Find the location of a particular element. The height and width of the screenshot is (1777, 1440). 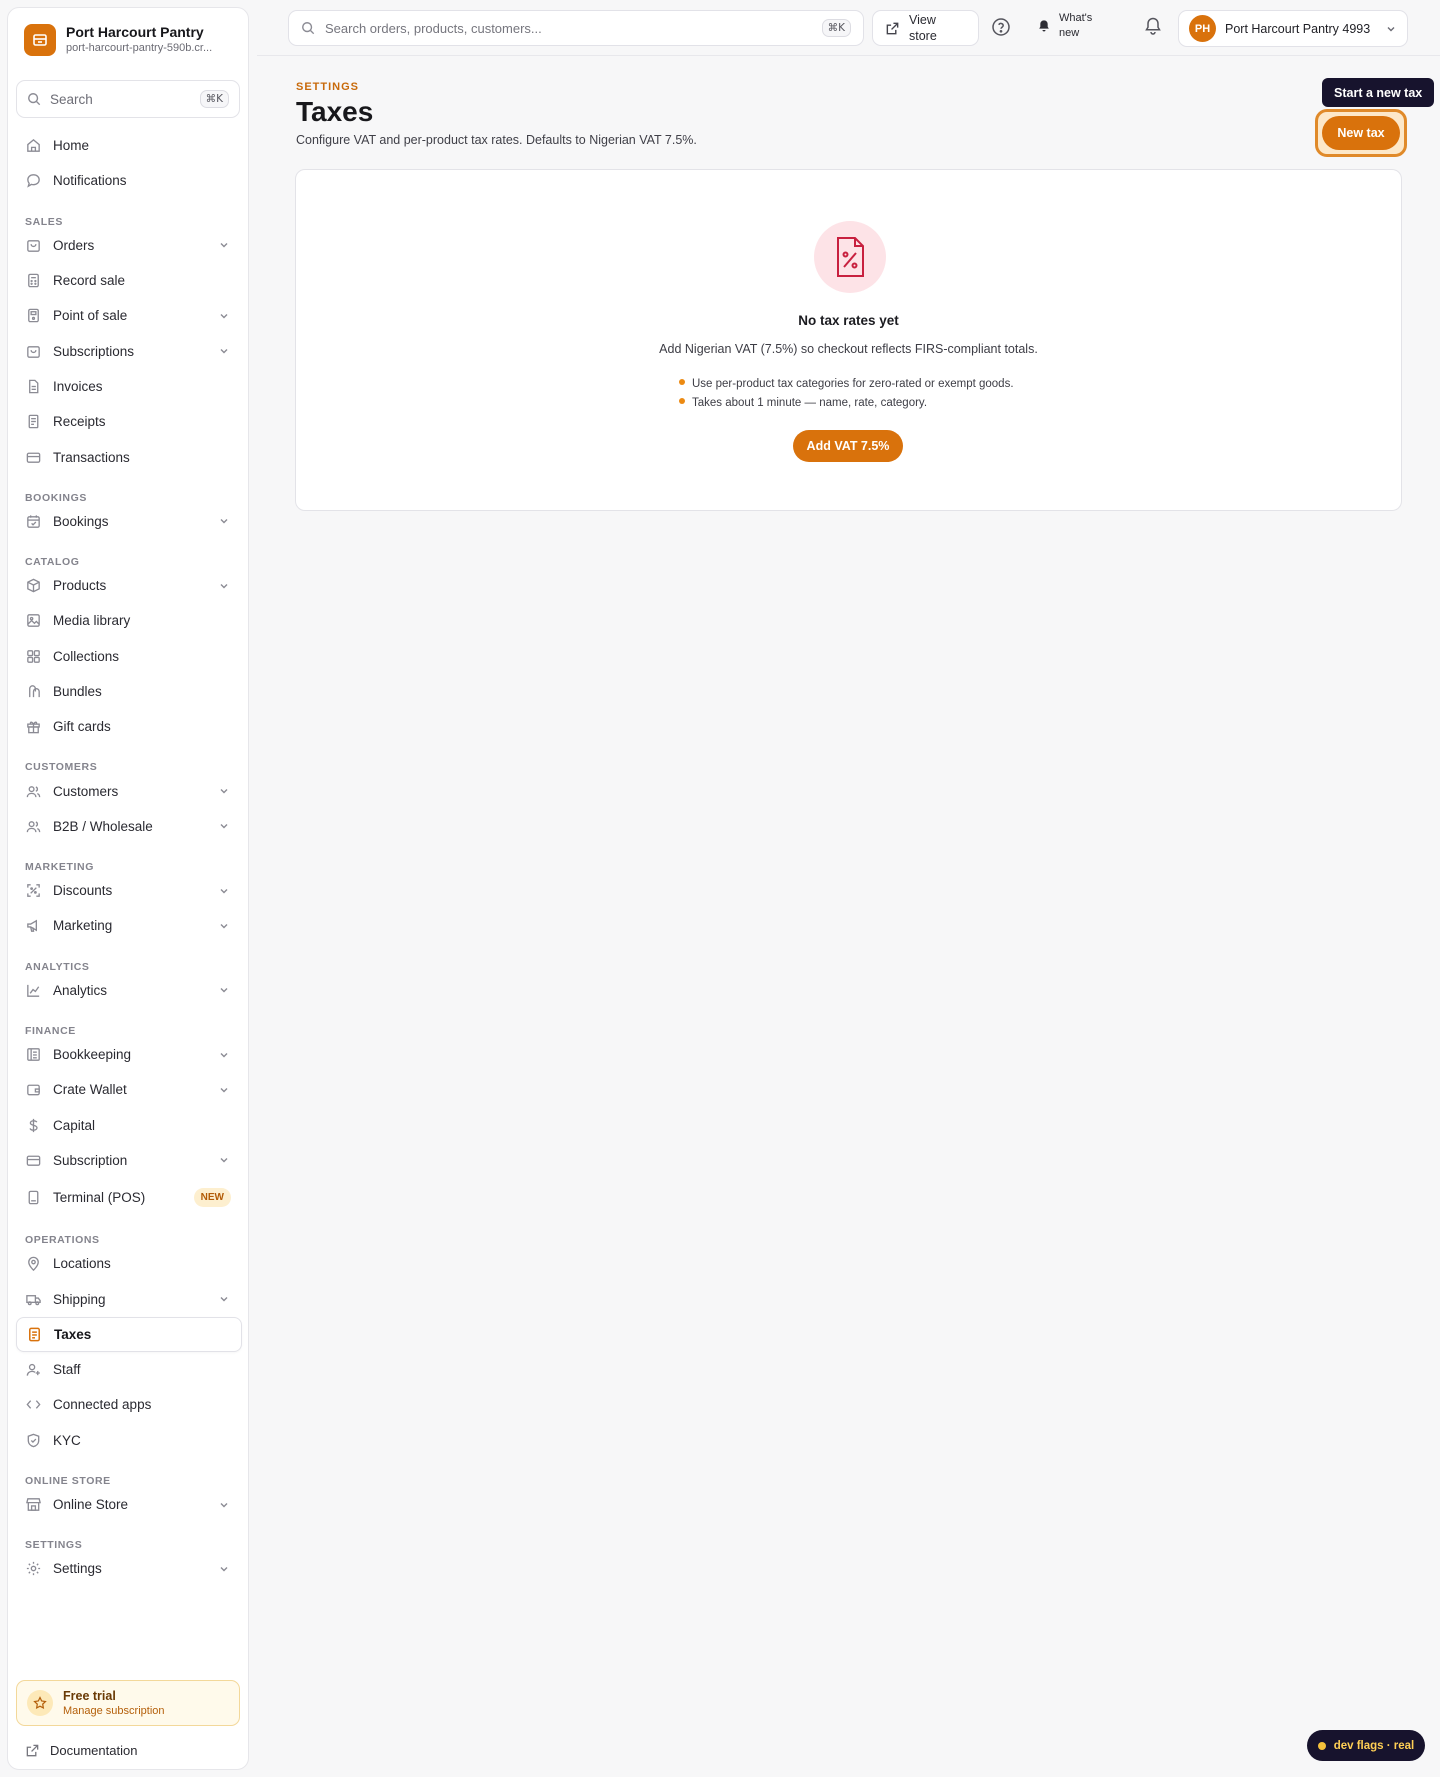

sidebar-item-label: Bundles is located at coordinates (77, 691).